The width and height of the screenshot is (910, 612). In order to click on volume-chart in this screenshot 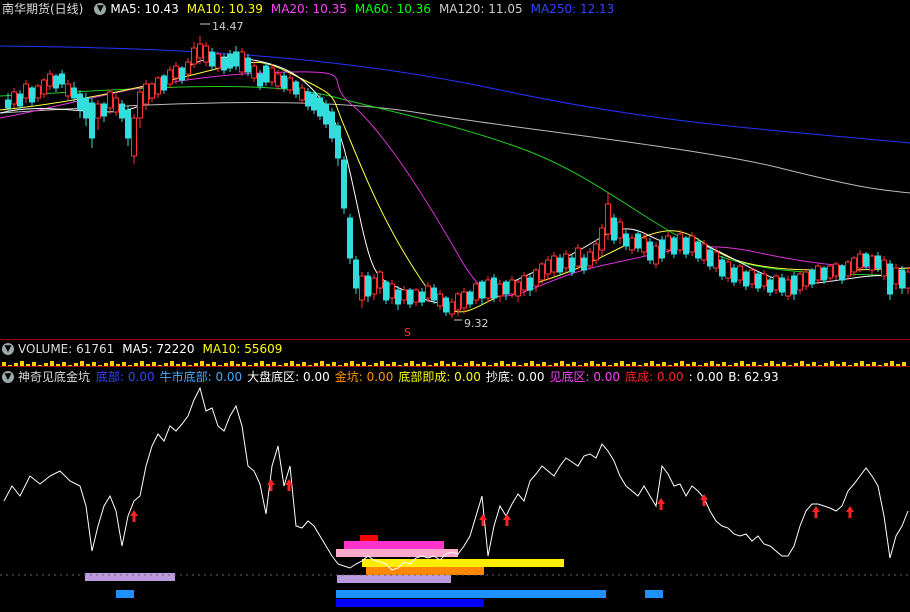, I will do `click(455, 362)`.